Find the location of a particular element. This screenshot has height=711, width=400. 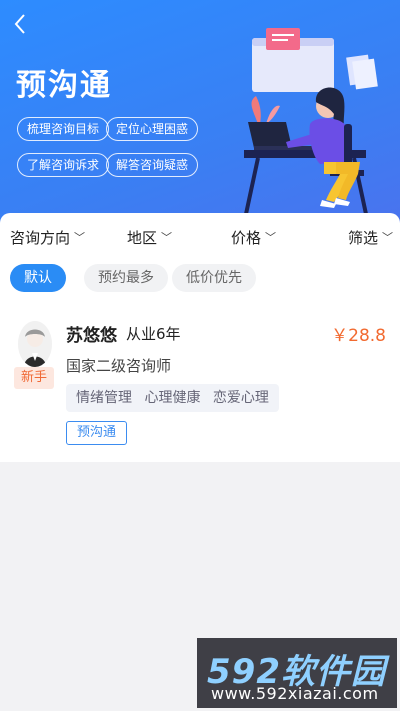

sort-most-booked: 预约最多 is located at coordinates (126, 278).